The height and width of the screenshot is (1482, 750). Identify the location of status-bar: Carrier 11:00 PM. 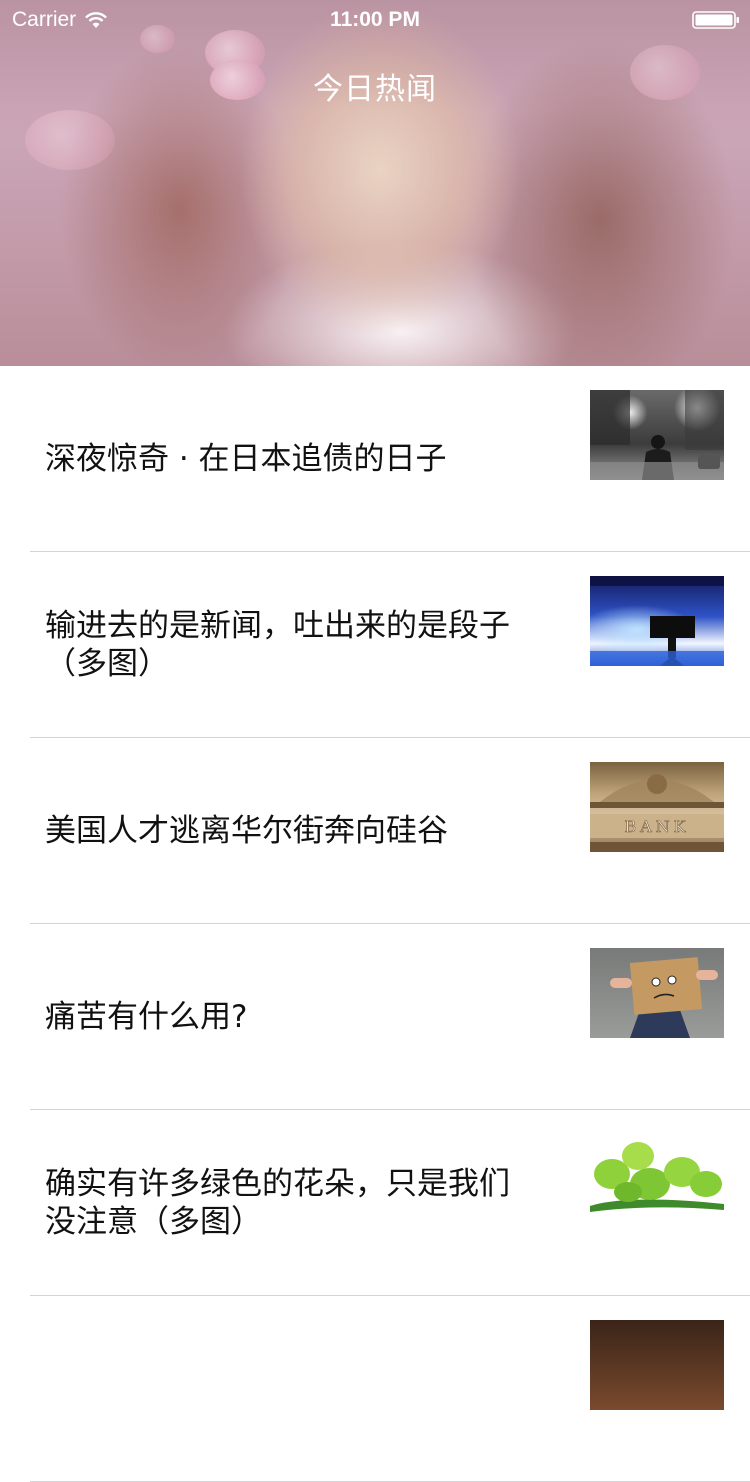
(375, 20).